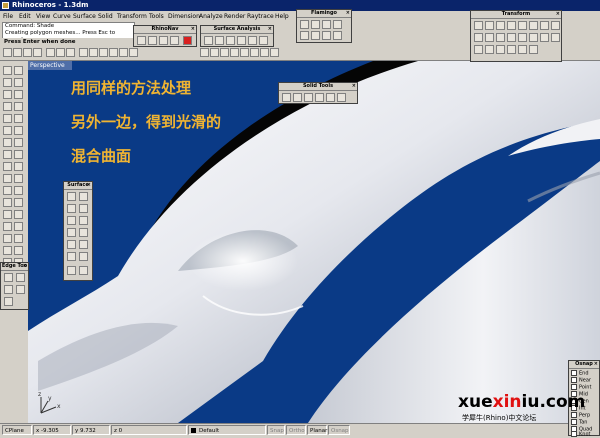 Image resolution: width=600 pixels, height=438 pixels. What do you see at coordinates (234, 16) in the screenshot?
I see `menu-render: Render` at bounding box center [234, 16].